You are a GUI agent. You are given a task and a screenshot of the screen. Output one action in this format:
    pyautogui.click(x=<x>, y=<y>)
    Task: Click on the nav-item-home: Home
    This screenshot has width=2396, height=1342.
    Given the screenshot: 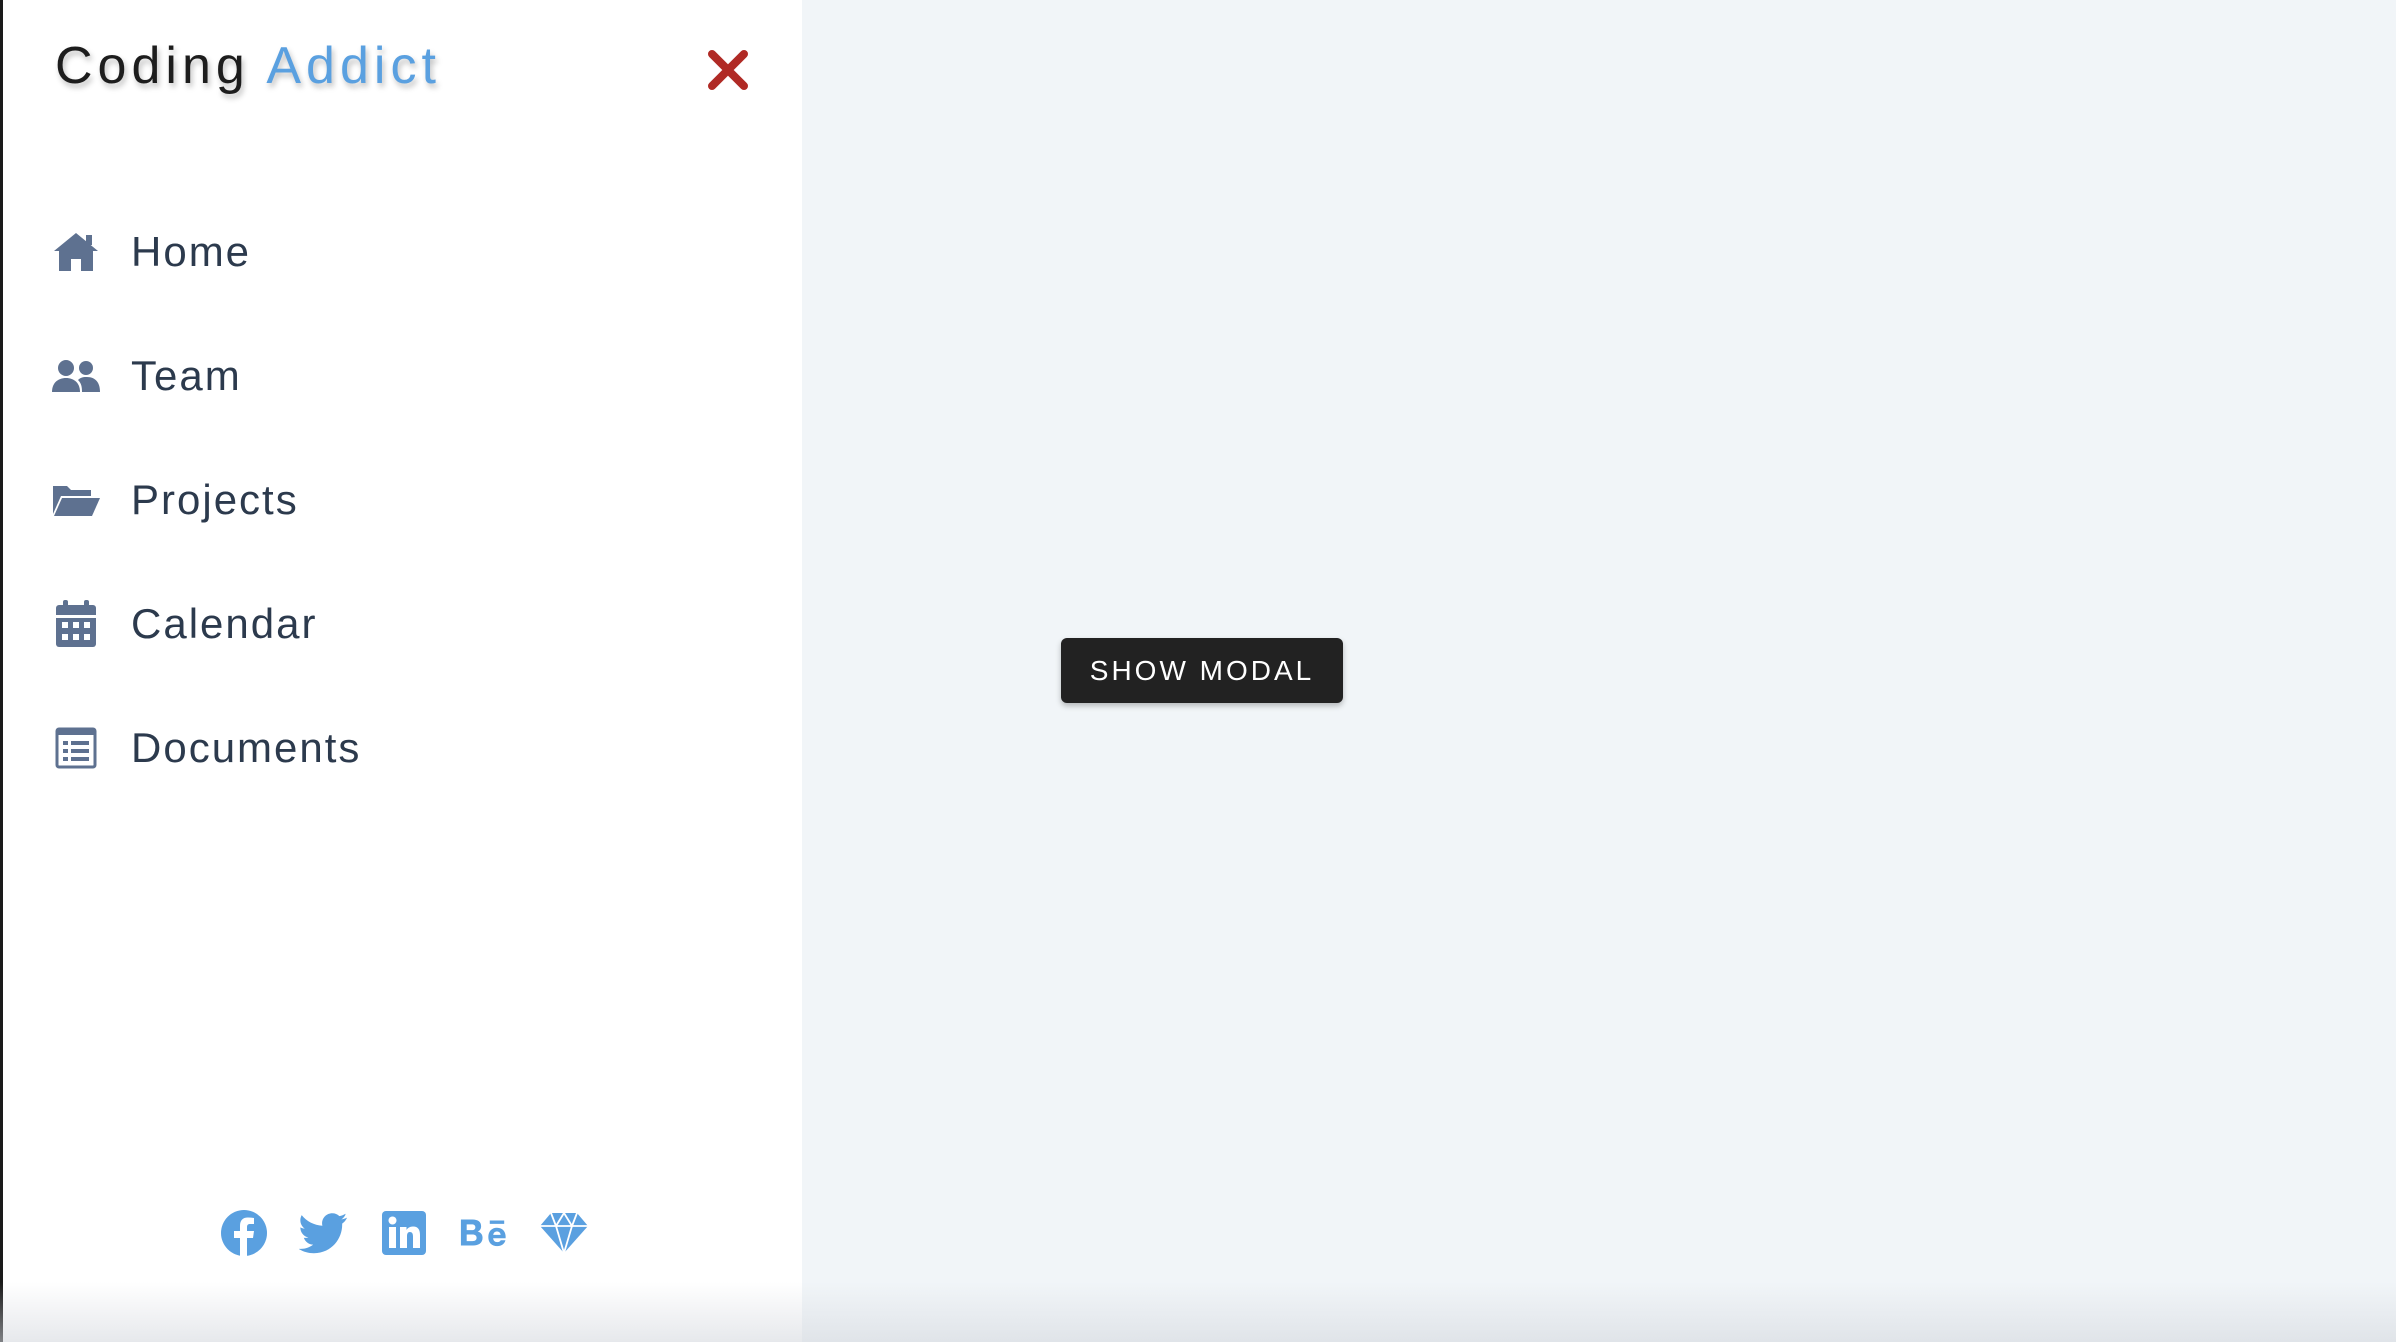 What is the action you would take?
    pyautogui.click(x=206, y=252)
    